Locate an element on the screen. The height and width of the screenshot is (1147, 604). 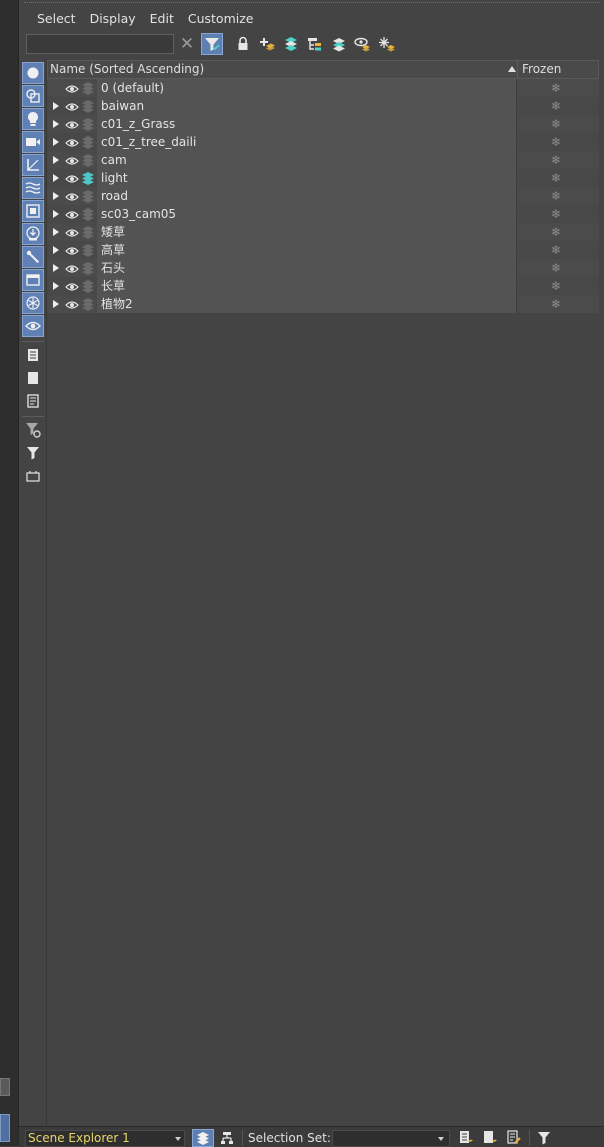
menu-customize: Customize is located at coordinates (221, 19).